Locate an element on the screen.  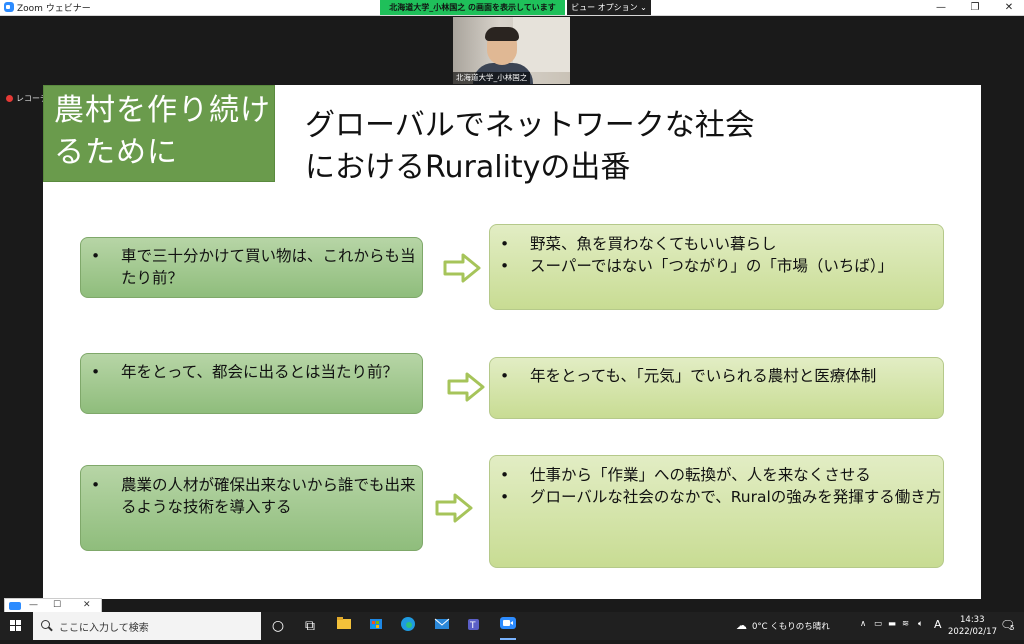
wifi-icon: ≋ is located at coordinates (905, 624).